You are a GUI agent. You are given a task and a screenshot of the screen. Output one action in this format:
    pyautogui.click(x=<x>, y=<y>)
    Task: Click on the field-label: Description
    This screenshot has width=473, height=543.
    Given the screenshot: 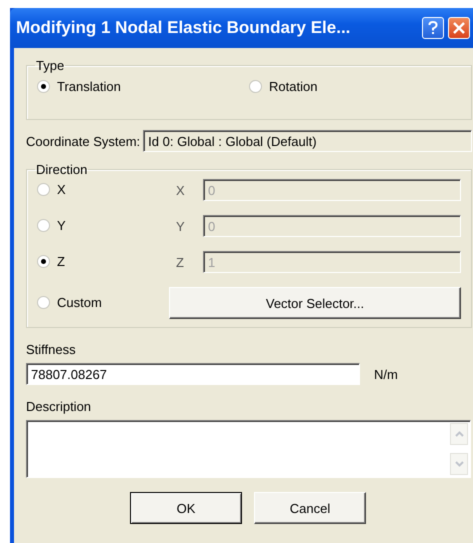 What is the action you would take?
    pyautogui.click(x=59, y=406)
    